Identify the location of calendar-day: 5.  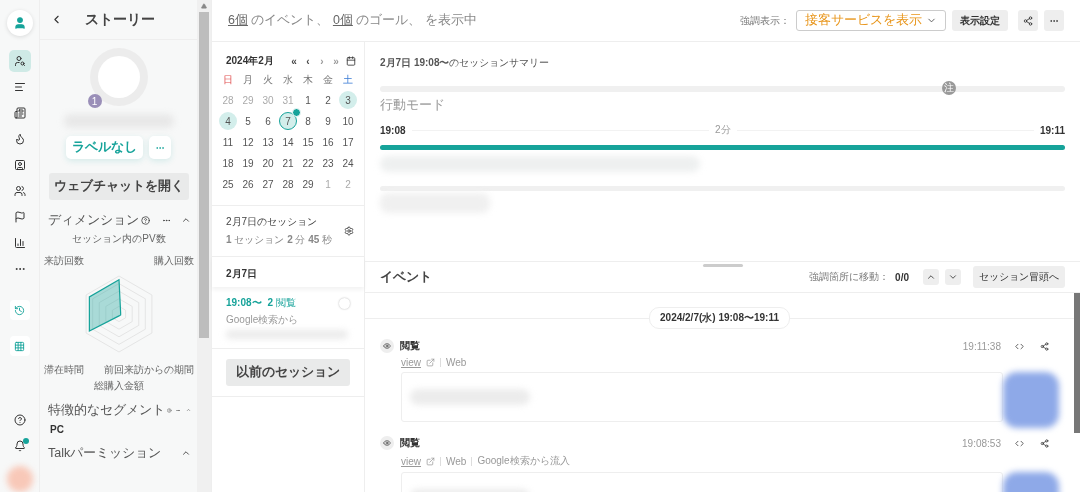
(248, 121).